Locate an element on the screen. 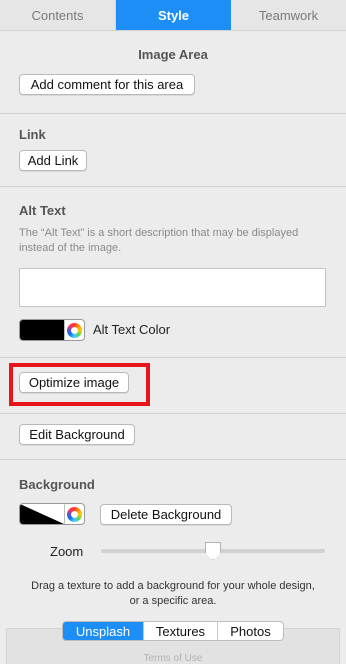  alt-text-color-well is located at coordinates (52, 330).